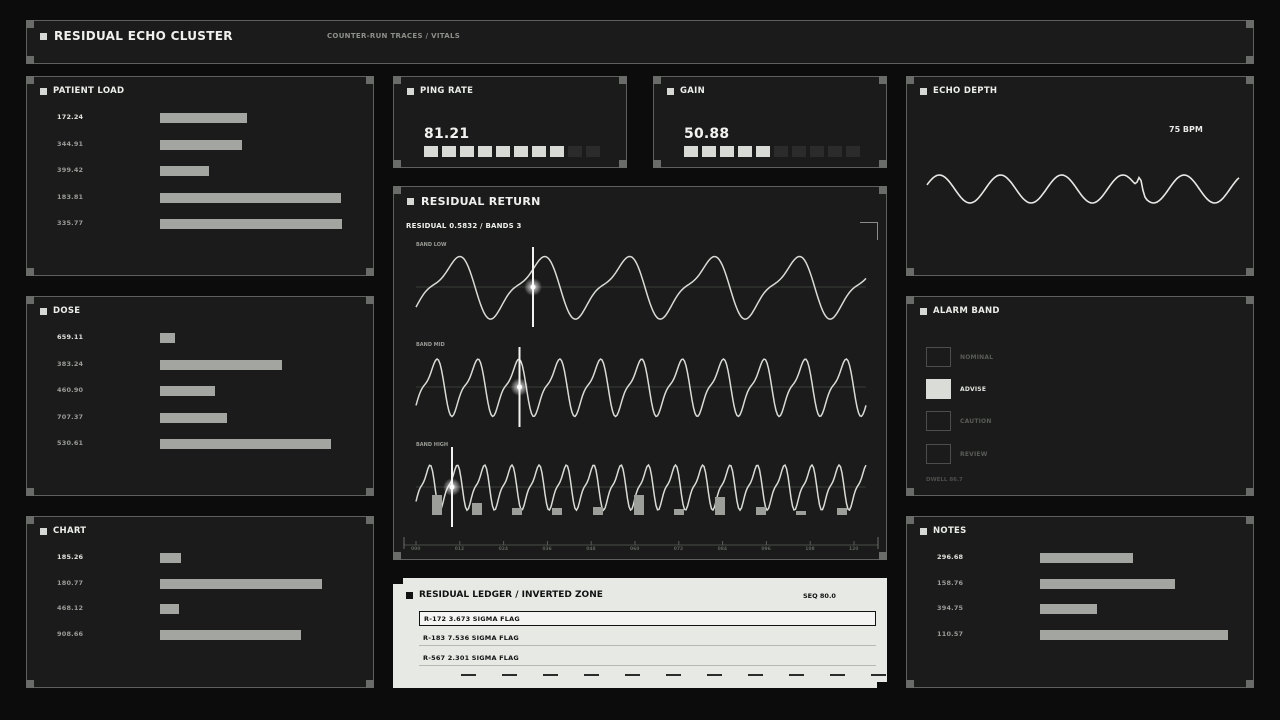 The height and width of the screenshot is (720, 1280). I want to click on echo-wave-trace, so click(1083, 189).